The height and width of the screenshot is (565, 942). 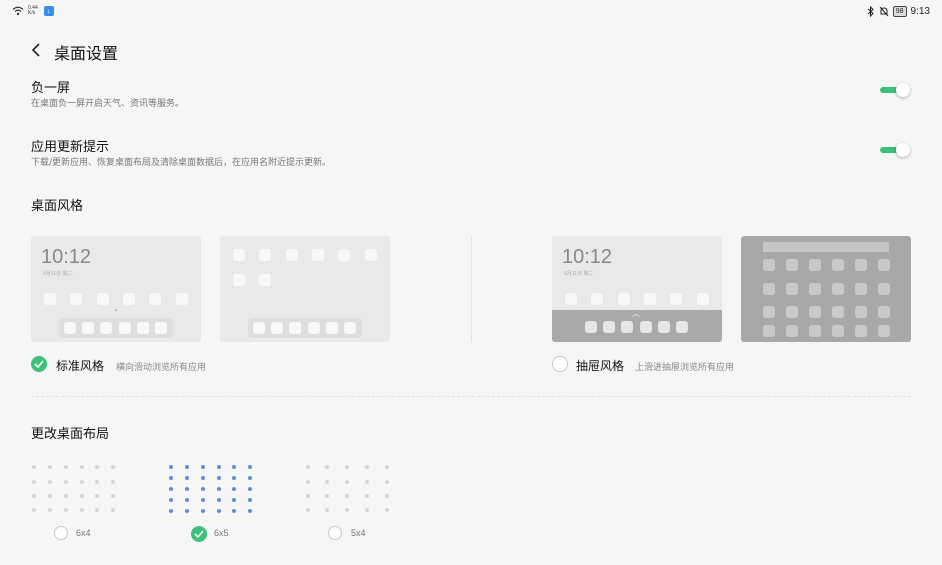 I want to click on drawer-style-preview-drawer, so click(x=826, y=289).